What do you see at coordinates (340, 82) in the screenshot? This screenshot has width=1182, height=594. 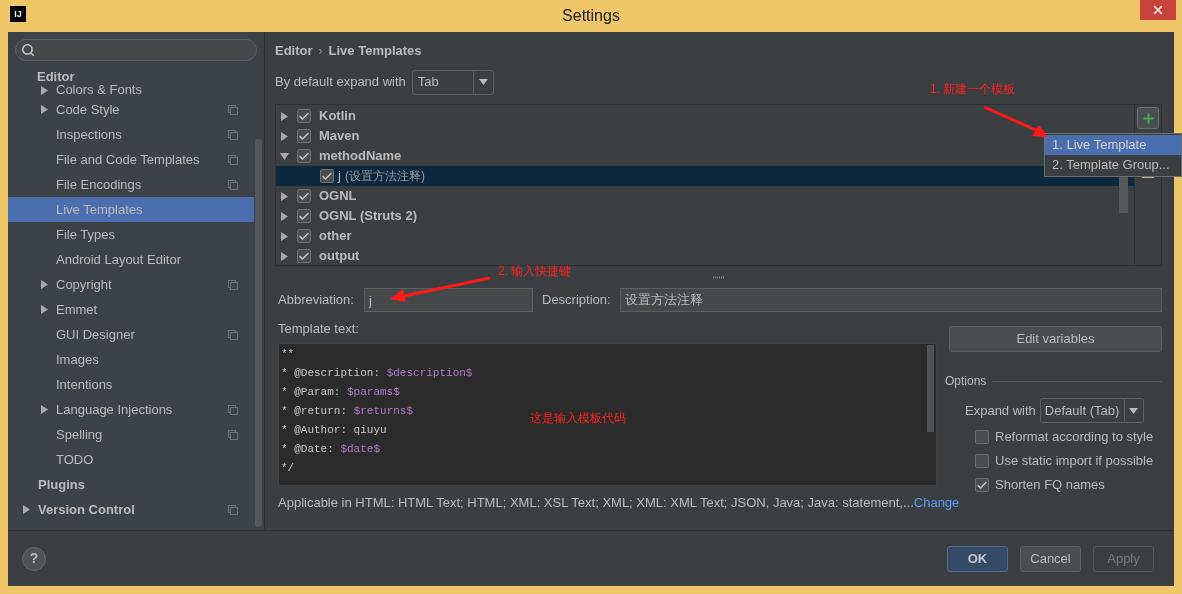 I see `field-label: By default expand with` at bounding box center [340, 82].